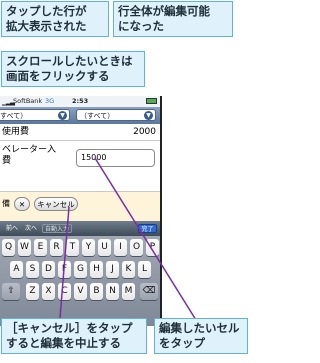 The width and height of the screenshot is (320, 363). Describe the element at coordinates (16, 132) in the screenshot. I see `row-label: 使用費` at that location.